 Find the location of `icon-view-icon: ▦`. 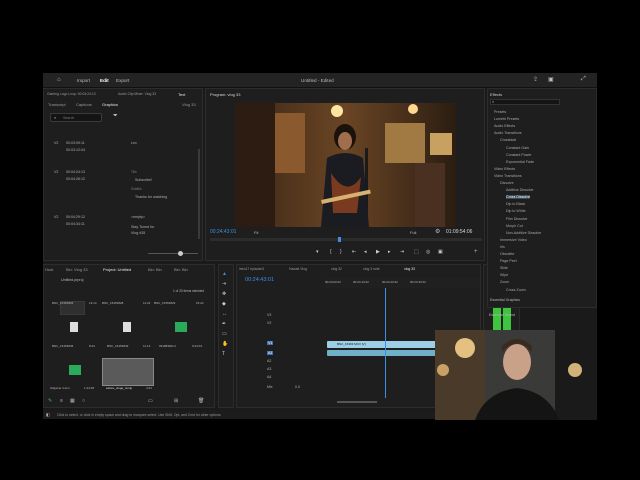

icon-view-icon: ▦ is located at coordinates (72, 401).